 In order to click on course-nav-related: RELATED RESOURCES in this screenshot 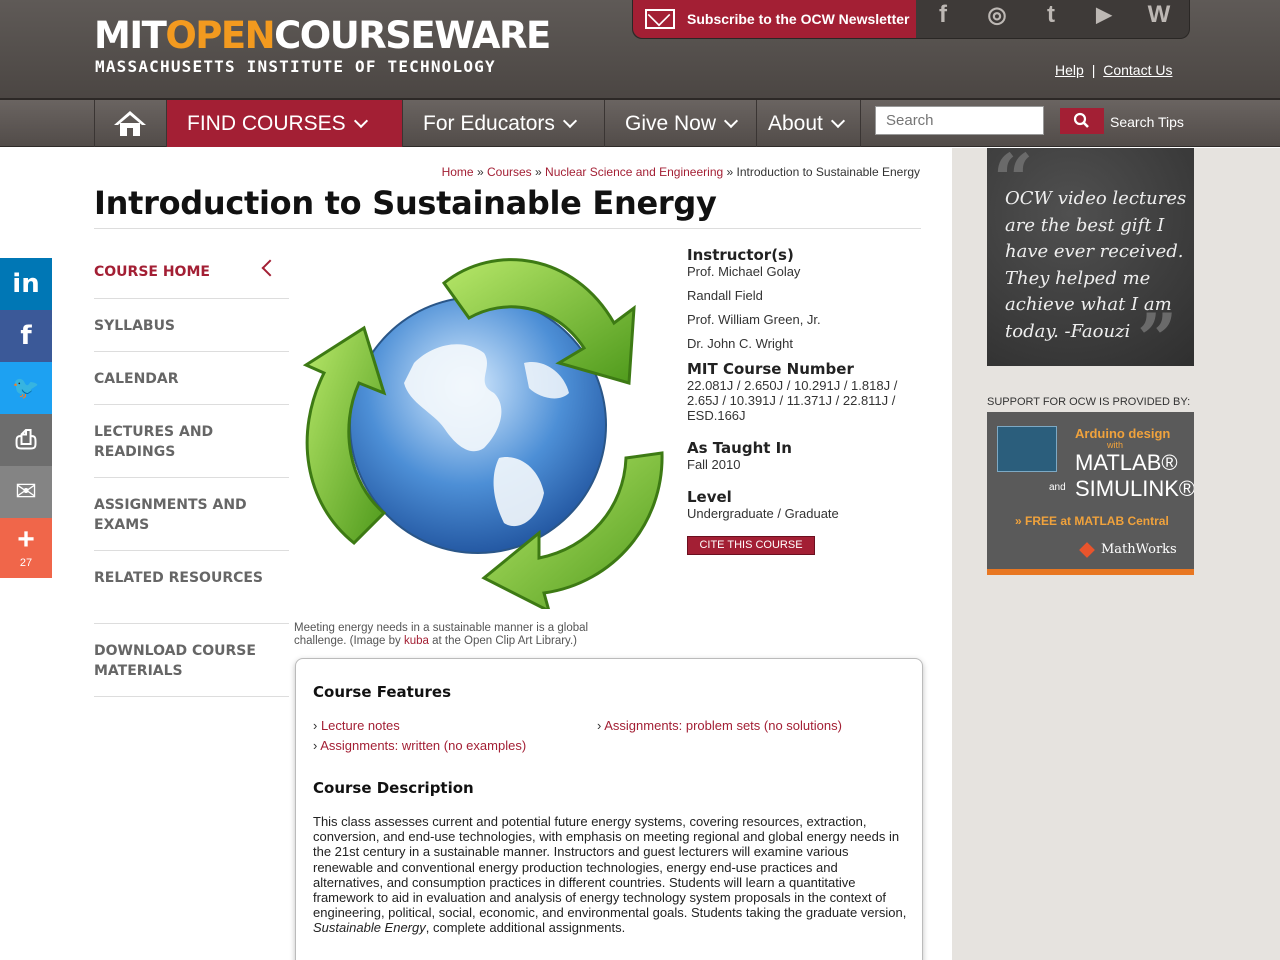, I will do `click(191, 596)`.